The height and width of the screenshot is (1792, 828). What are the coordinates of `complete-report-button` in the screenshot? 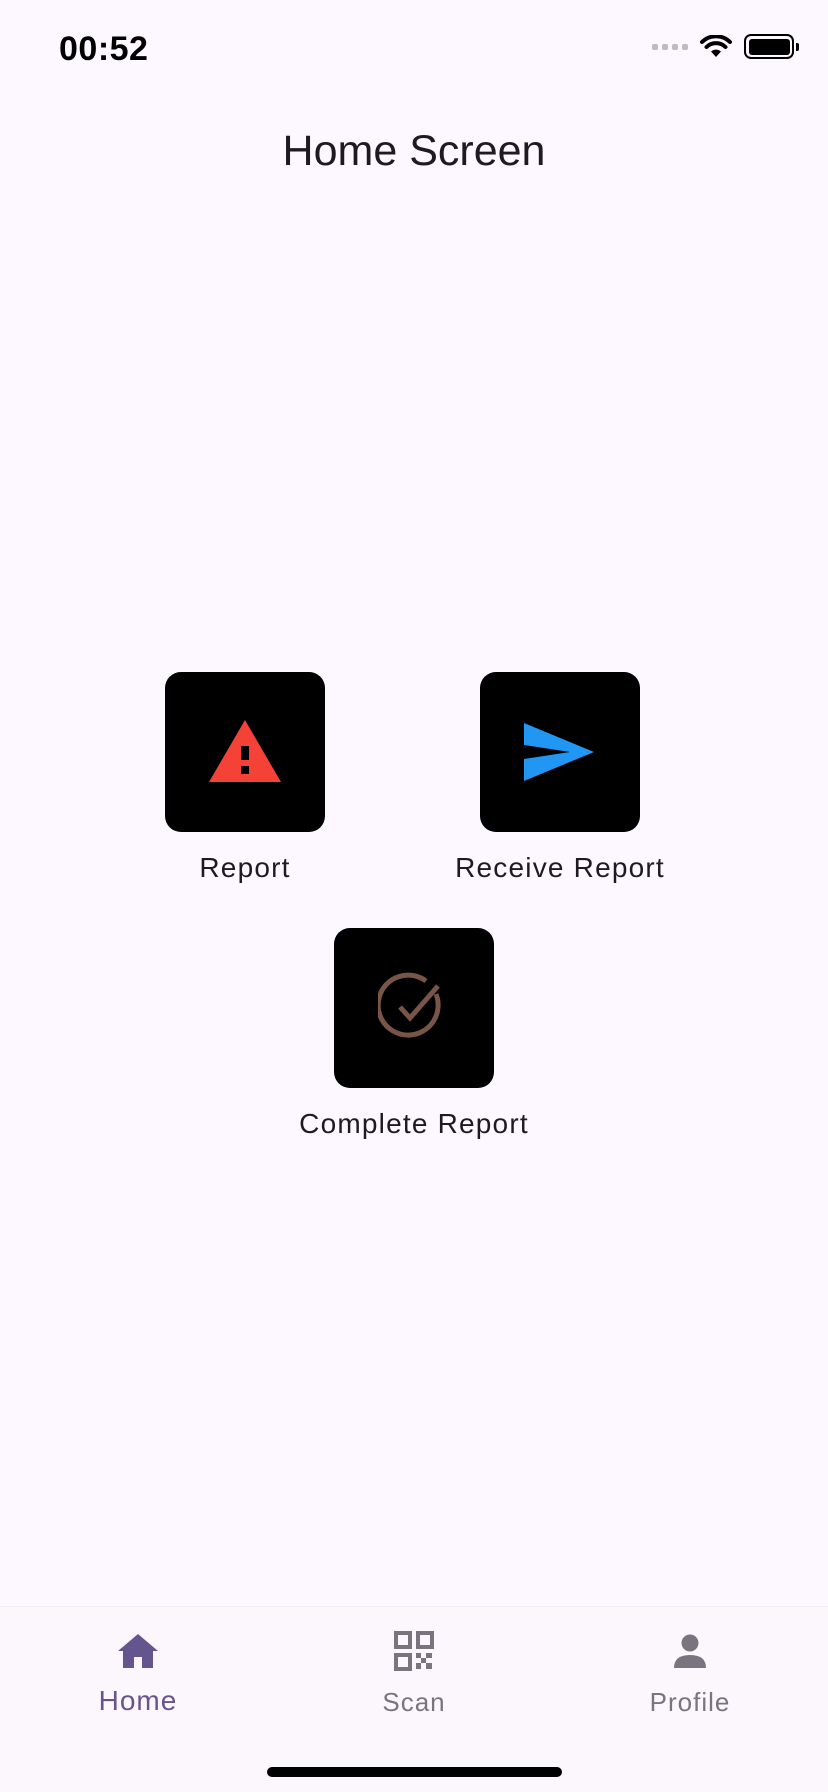 It's located at (414, 1008).